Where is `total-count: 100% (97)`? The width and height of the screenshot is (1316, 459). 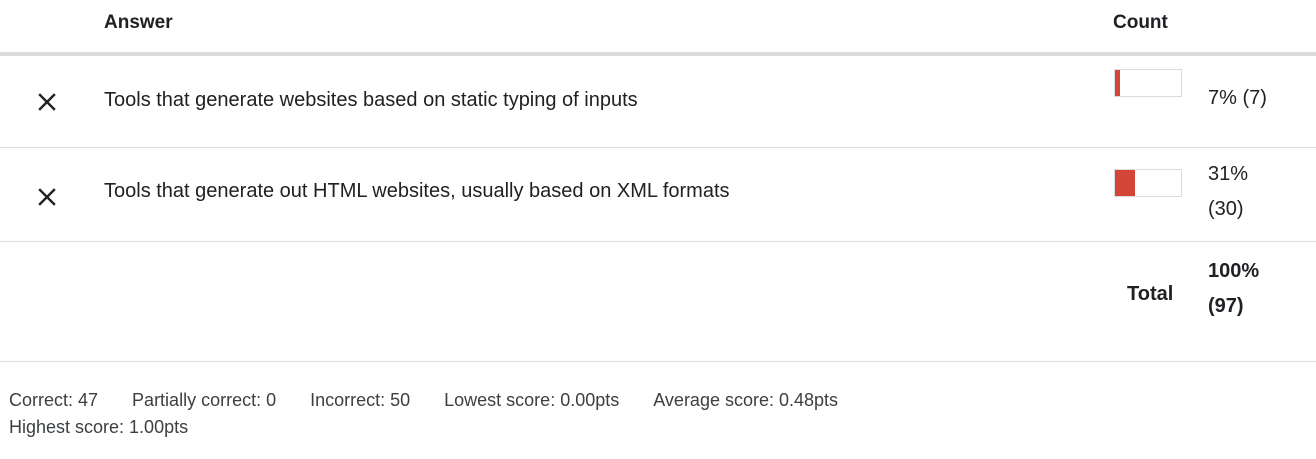 total-count: 100% (97) is located at coordinates (1253, 289).